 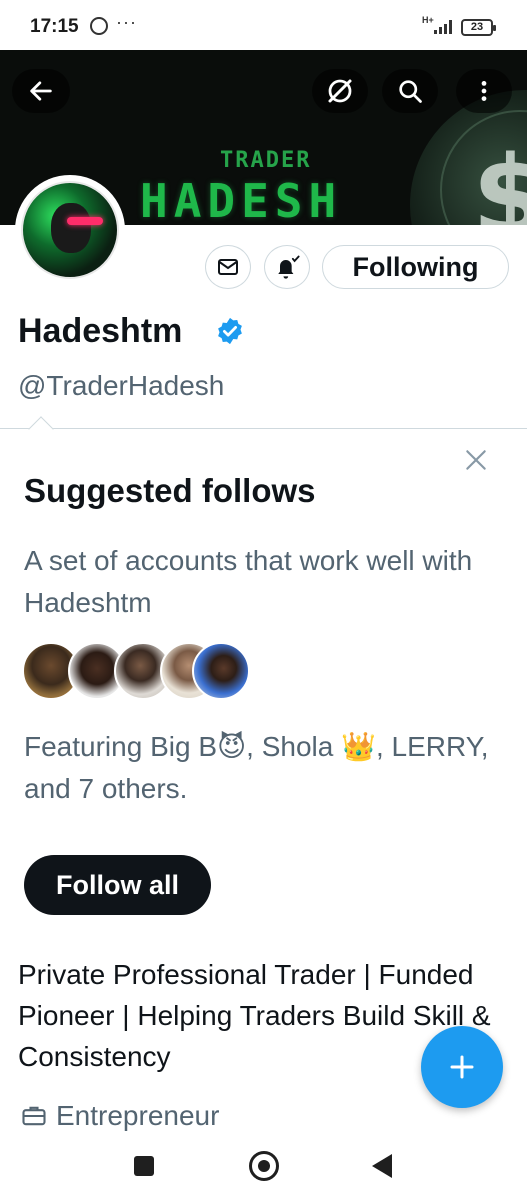 I want to click on user-handle: @TraderHadesh, so click(x=121, y=385).